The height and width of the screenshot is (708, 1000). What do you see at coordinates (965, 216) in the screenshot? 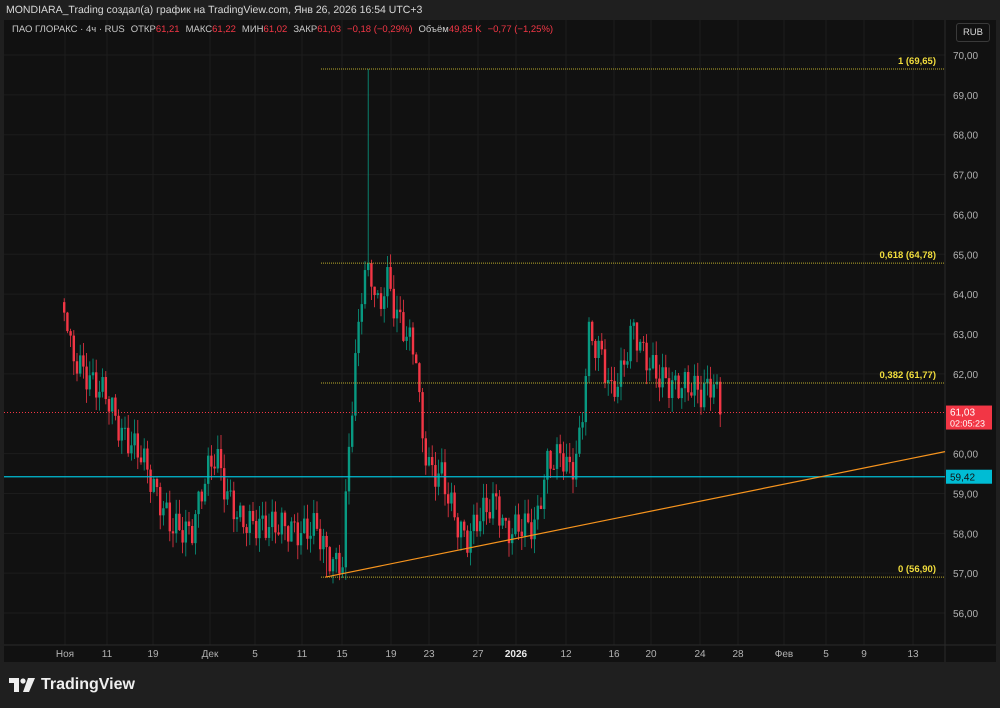
I see `price-axis-label: 66,00` at bounding box center [965, 216].